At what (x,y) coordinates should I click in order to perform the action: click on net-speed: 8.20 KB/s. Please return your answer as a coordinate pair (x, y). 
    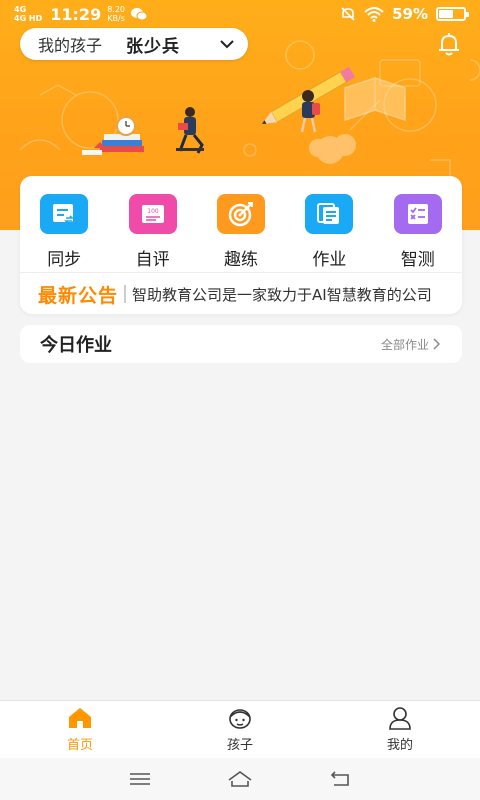
    Looking at the image, I should click on (116, 14).